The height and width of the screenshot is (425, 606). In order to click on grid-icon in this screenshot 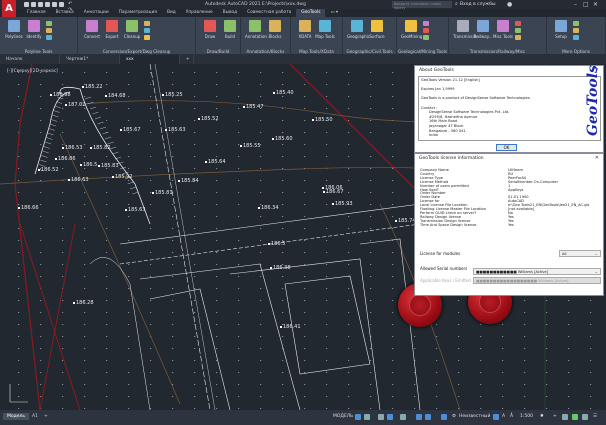, I will do `click(358, 417)`.